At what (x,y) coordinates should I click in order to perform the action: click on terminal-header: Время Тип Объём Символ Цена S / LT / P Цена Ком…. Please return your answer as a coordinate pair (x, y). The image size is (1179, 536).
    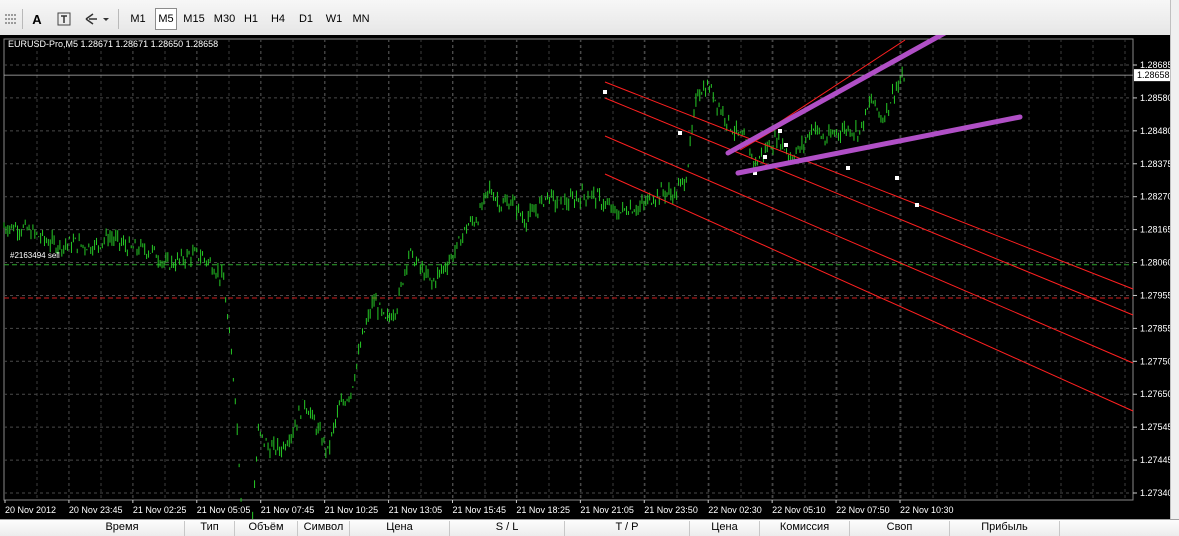
    Looking at the image, I should click on (589, 527).